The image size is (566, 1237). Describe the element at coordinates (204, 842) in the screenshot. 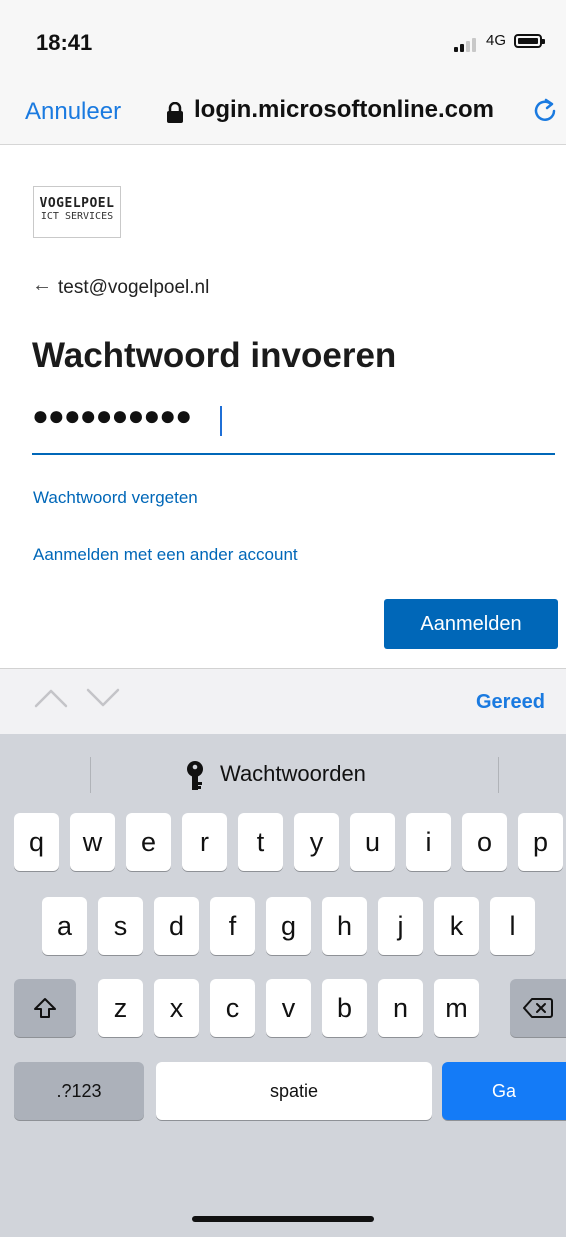

I see `key-r: r` at that location.